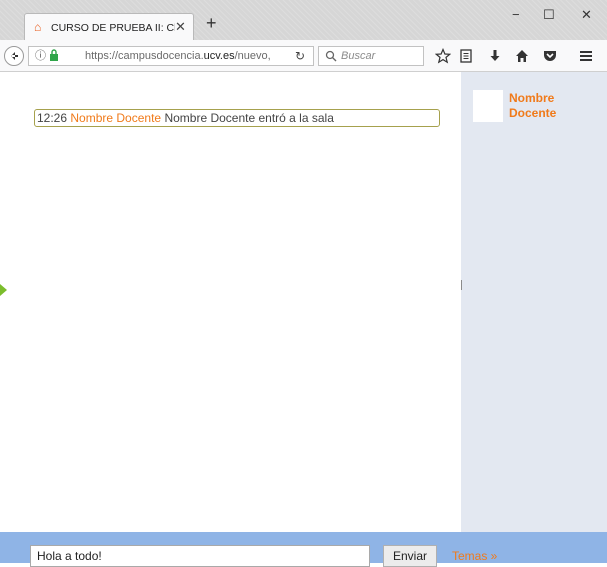  I want to click on tab-title: CURSO DE PRUEBA II: Chat, so click(113, 28).